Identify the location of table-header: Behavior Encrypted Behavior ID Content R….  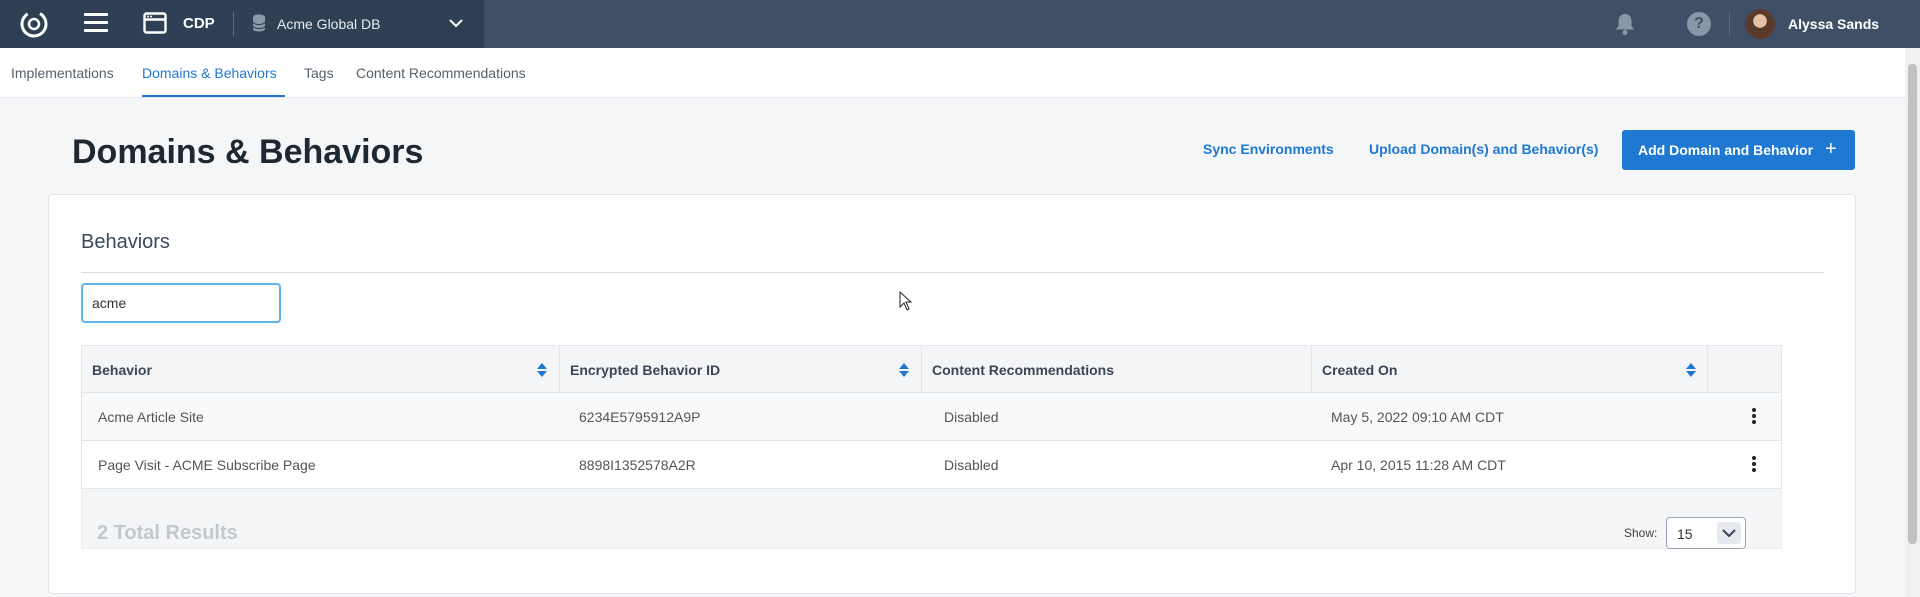
(931, 369).